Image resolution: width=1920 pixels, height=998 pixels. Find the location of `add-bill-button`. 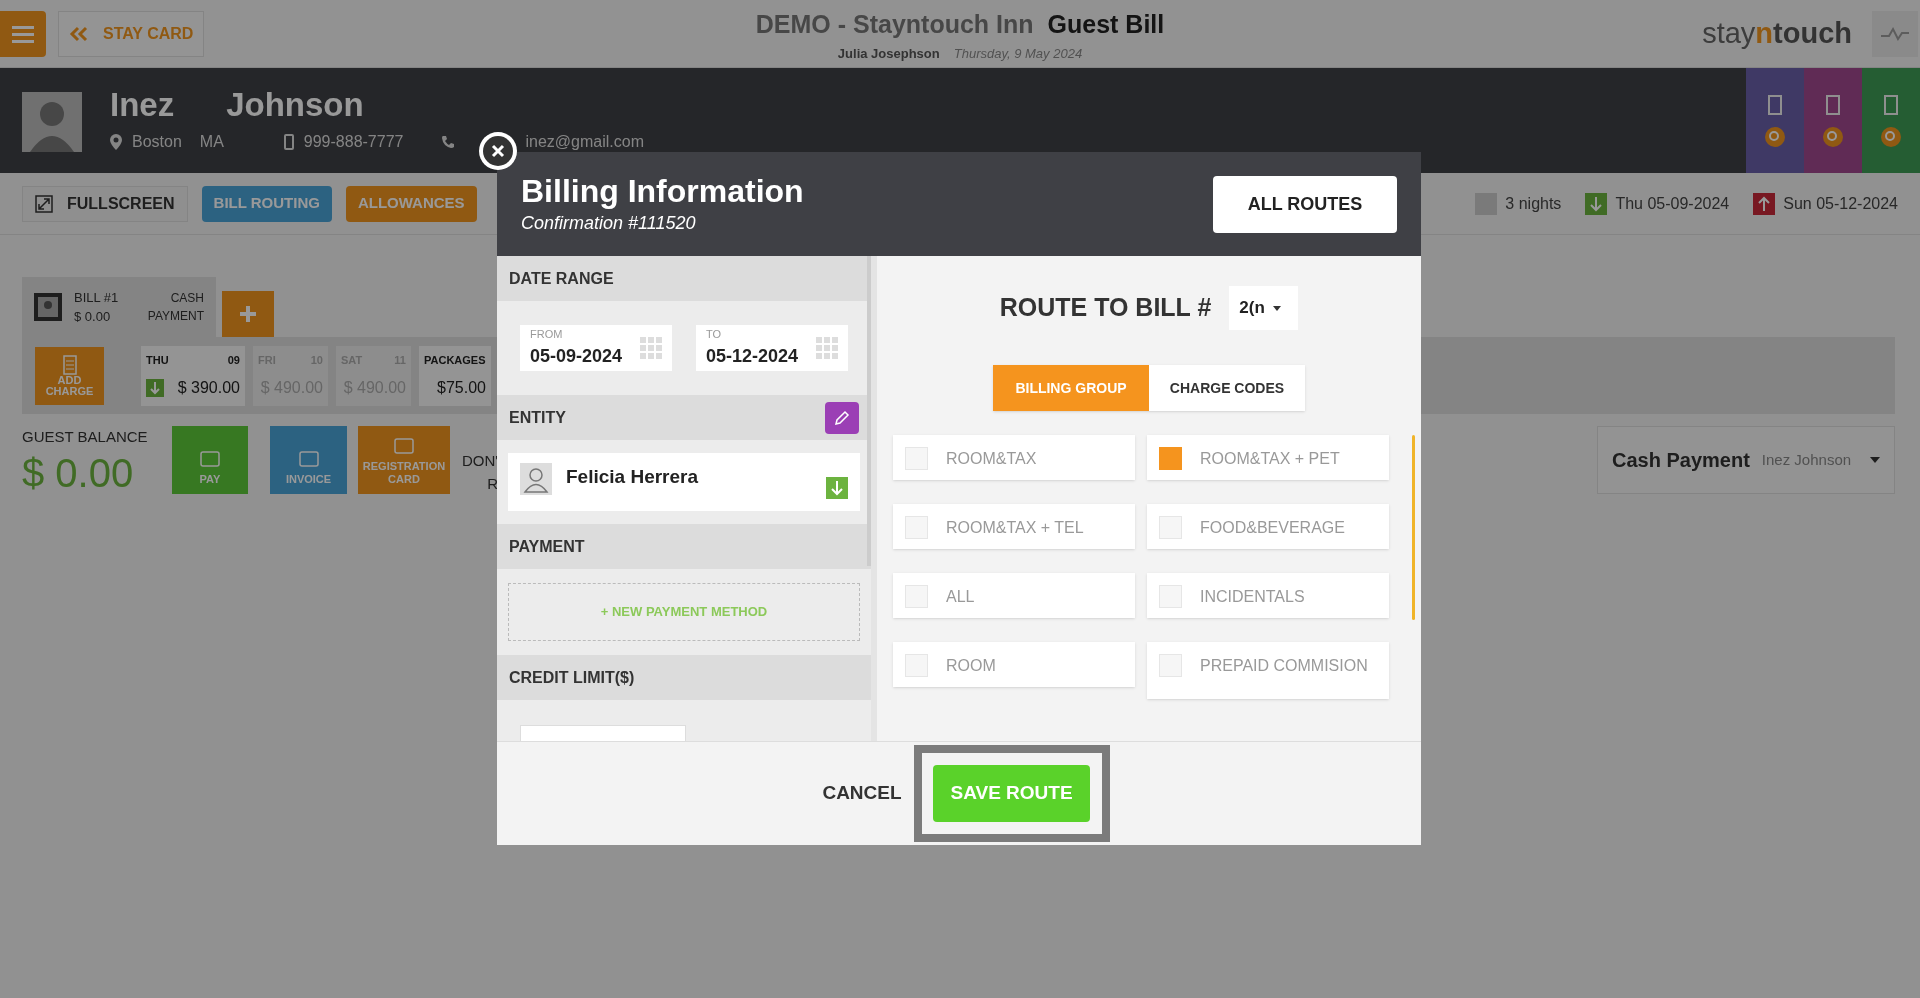

add-bill-button is located at coordinates (248, 314).